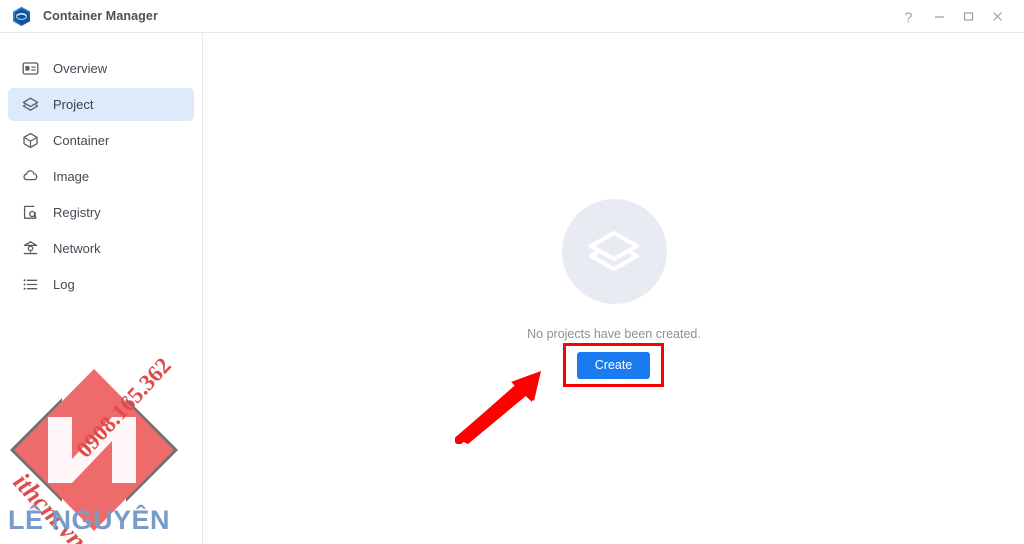 This screenshot has width=1024, height=544. I want to click on create-button: Create, so click(613, 365).